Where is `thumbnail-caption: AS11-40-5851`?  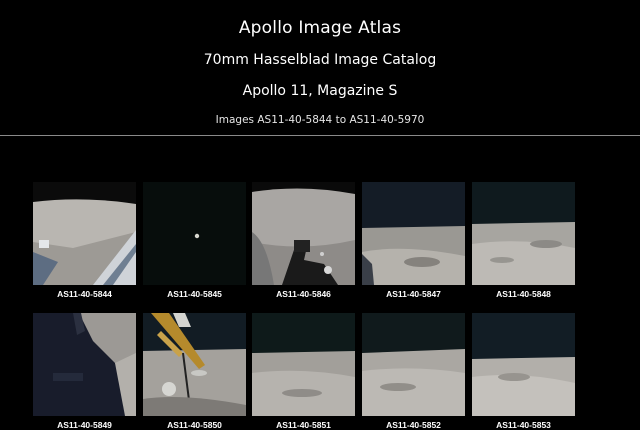
thumbnail-caption: AS11-40-5851 is located at coordinates (303, 425).